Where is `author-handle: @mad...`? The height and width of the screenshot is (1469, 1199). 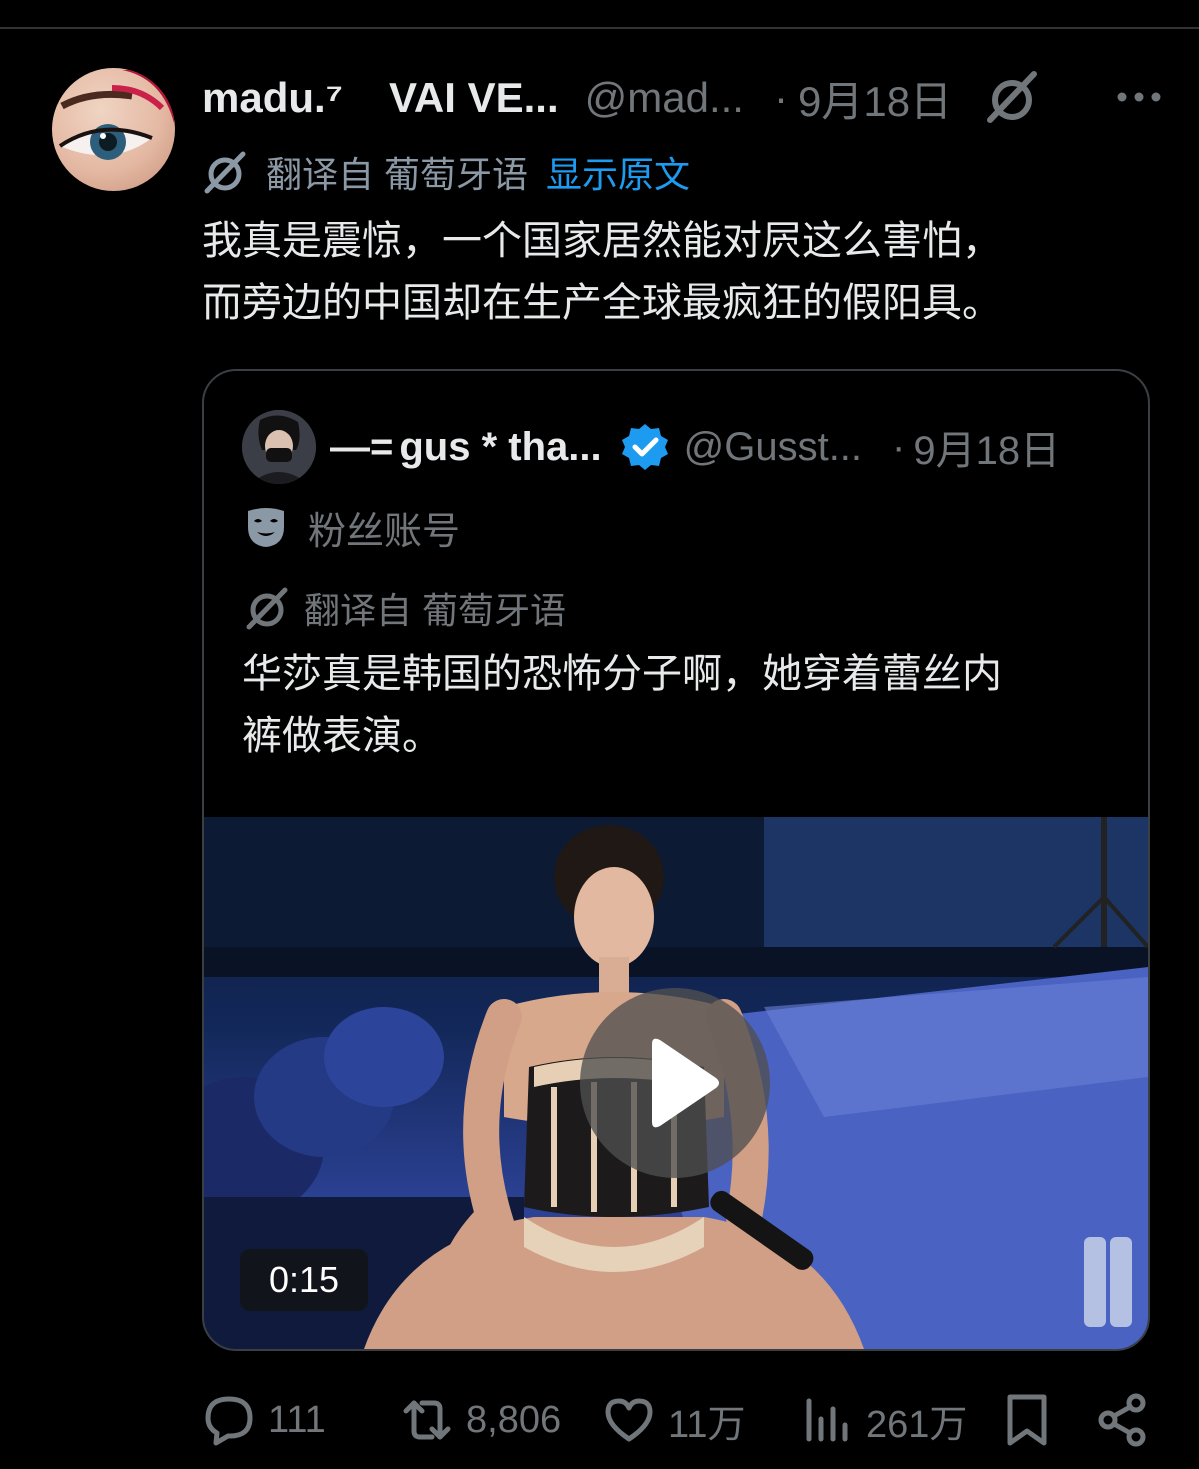
author-handle: @mad... is located at coordinates (664, 98).